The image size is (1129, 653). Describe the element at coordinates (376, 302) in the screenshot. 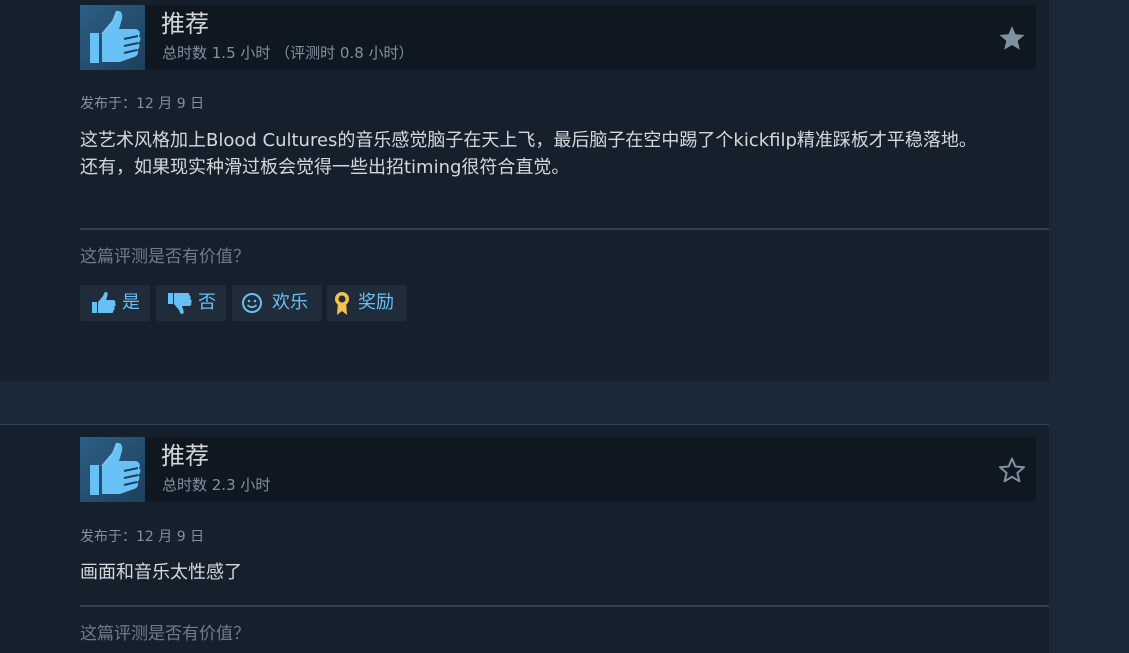

I see `award-label: 奖励` at that location.